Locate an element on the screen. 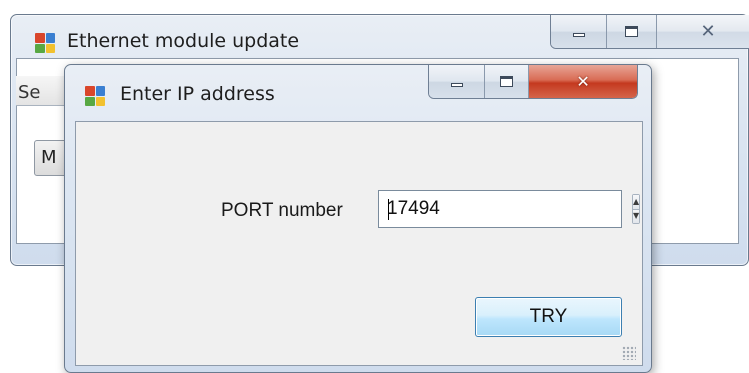 This screenshot has width=749, height=373. dialog-caption-buttons: ✕ is located at coordinates (533, 82).